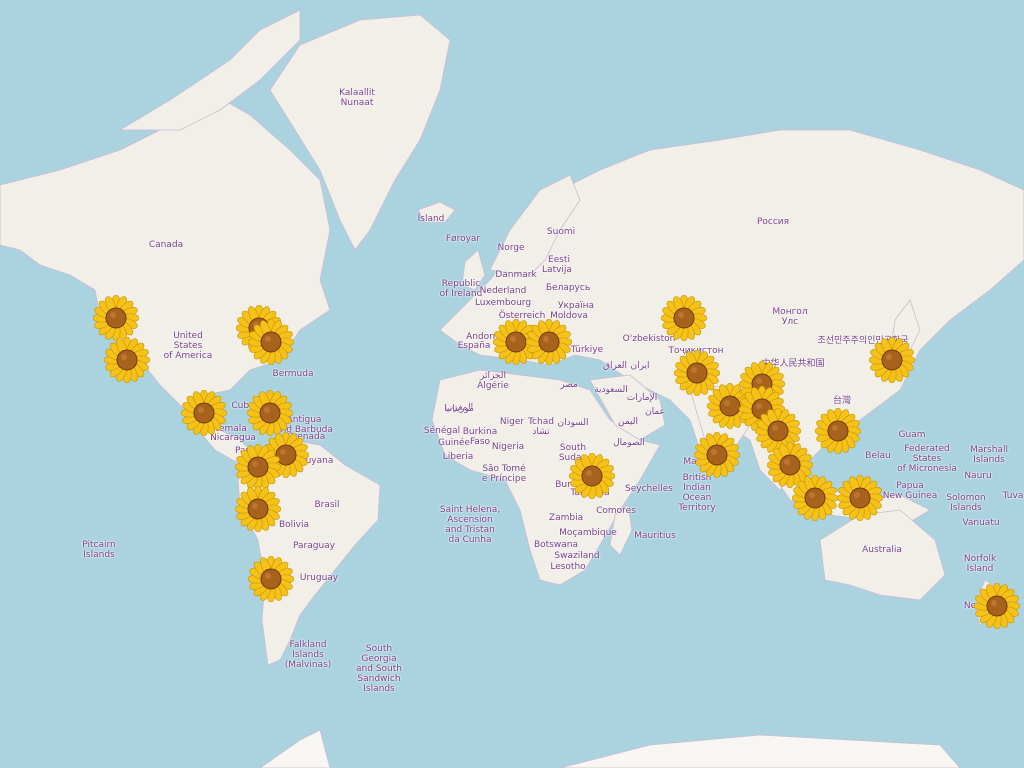 The height and width of the screenshot is (768, 1024). I want to click on arctic-islands, so click(209, 70).